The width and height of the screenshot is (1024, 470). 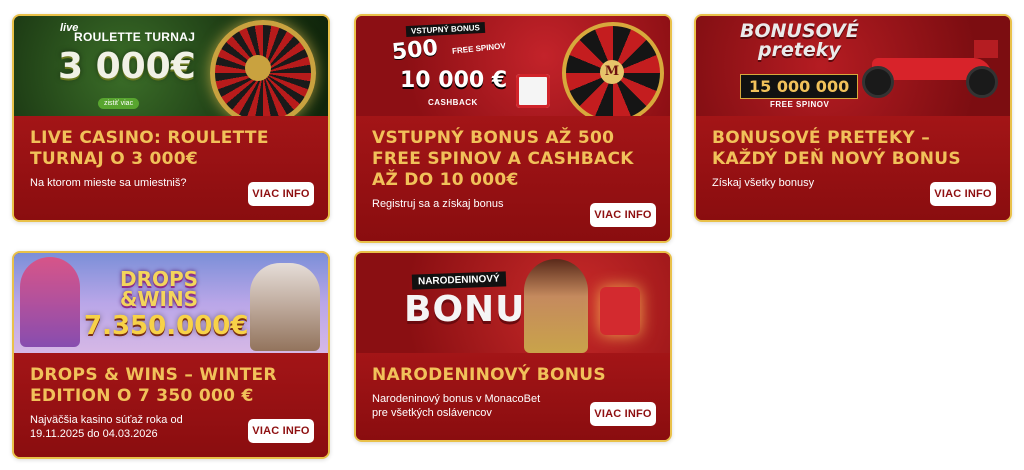 I want to click on banner-tournament-label: ROULETTE TURNAJ, so click(x=135, y=37).